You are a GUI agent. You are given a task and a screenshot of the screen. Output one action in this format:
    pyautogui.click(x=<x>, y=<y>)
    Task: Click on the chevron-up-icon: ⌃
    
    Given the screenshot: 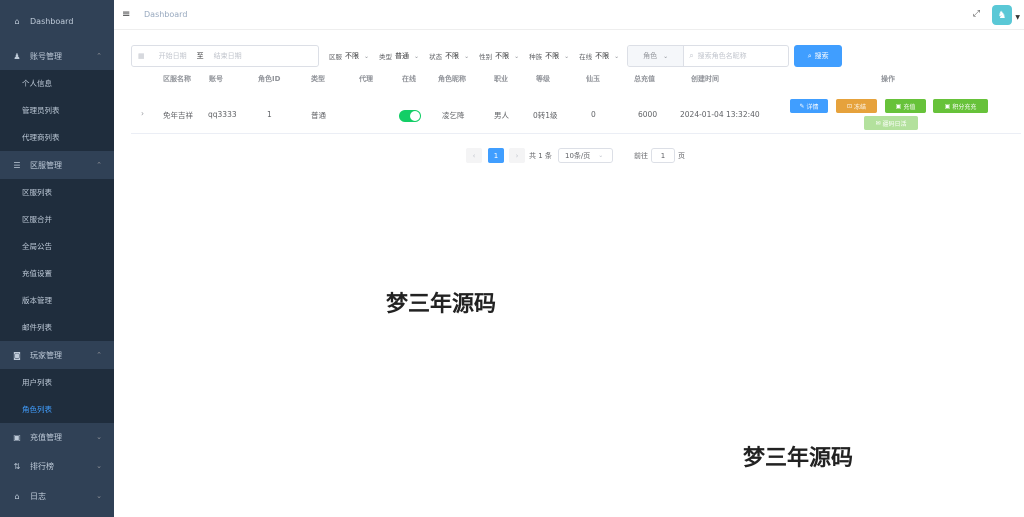 What is the action you would take?
    pyautogui.click(x=99, y=355)
    